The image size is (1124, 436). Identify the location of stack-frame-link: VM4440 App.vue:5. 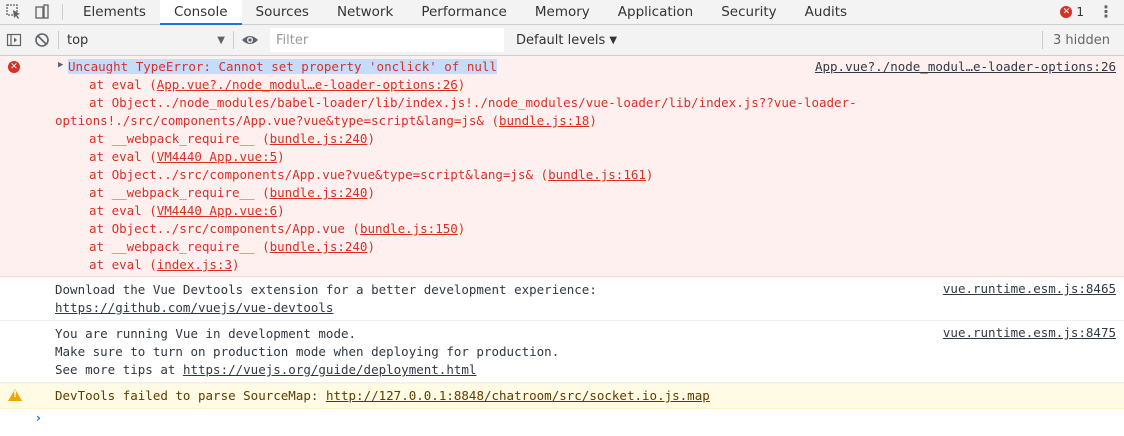
(217, 156).